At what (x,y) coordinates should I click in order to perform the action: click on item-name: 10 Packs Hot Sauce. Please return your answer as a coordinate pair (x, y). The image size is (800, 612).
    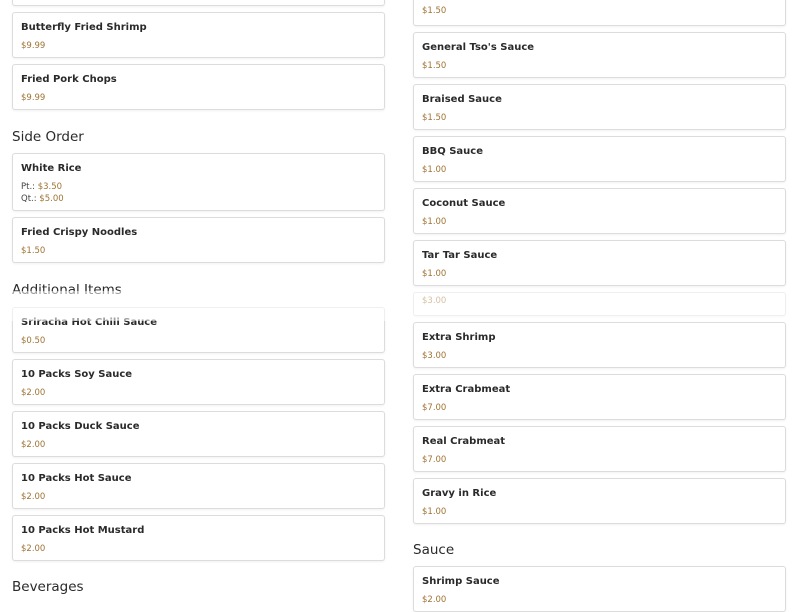
    Looking at the image, I should click on (76, 478).